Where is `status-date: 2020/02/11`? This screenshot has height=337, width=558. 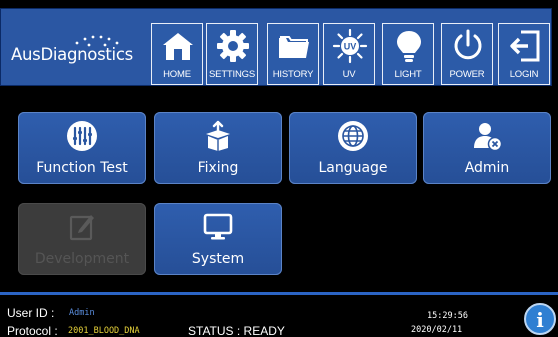
status-date: 2020/02/11 is located at coordinates (437, 330).